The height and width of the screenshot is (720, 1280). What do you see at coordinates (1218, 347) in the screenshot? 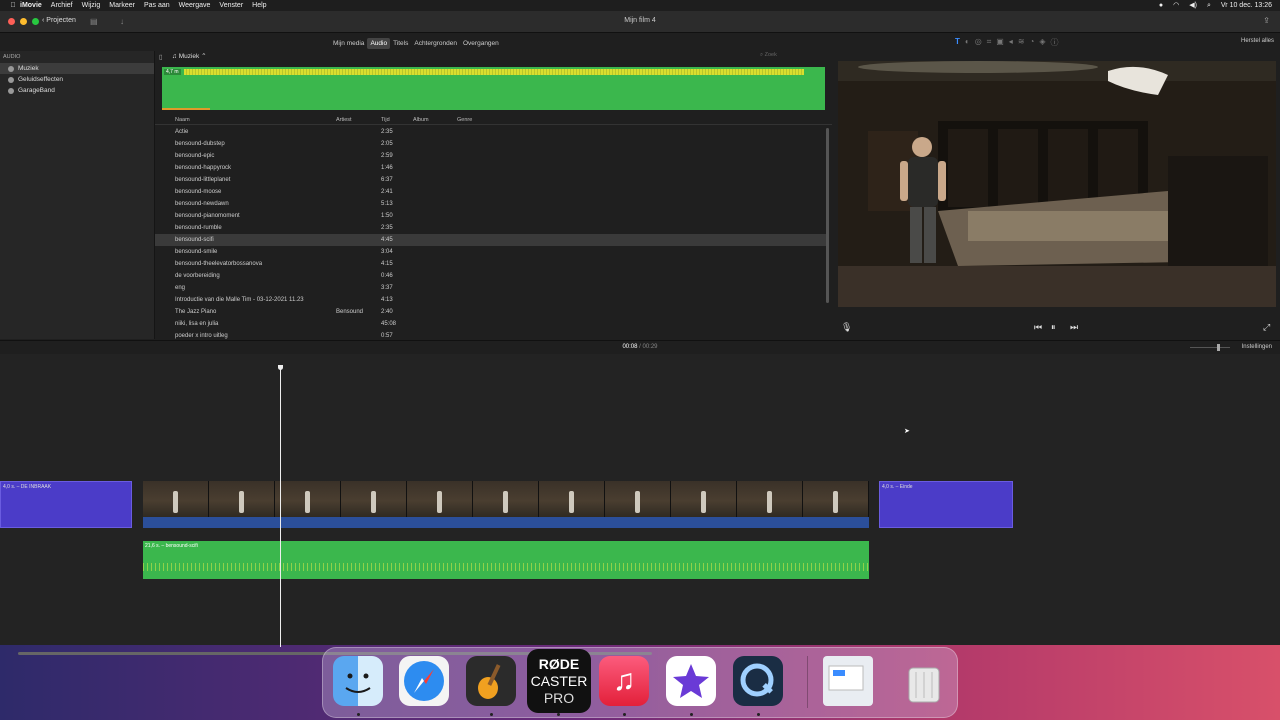
I see `zoom-slider-handle` at bounding box center [1218, 347].